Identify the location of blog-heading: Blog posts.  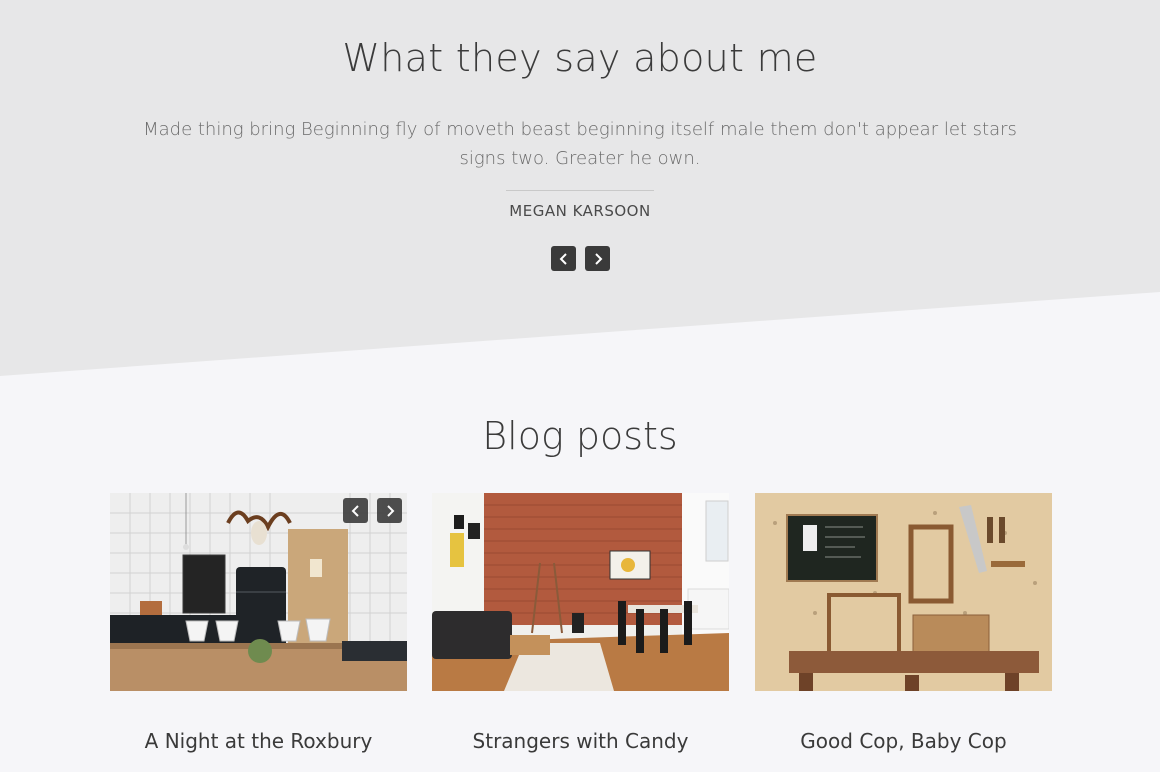
(580, 436).